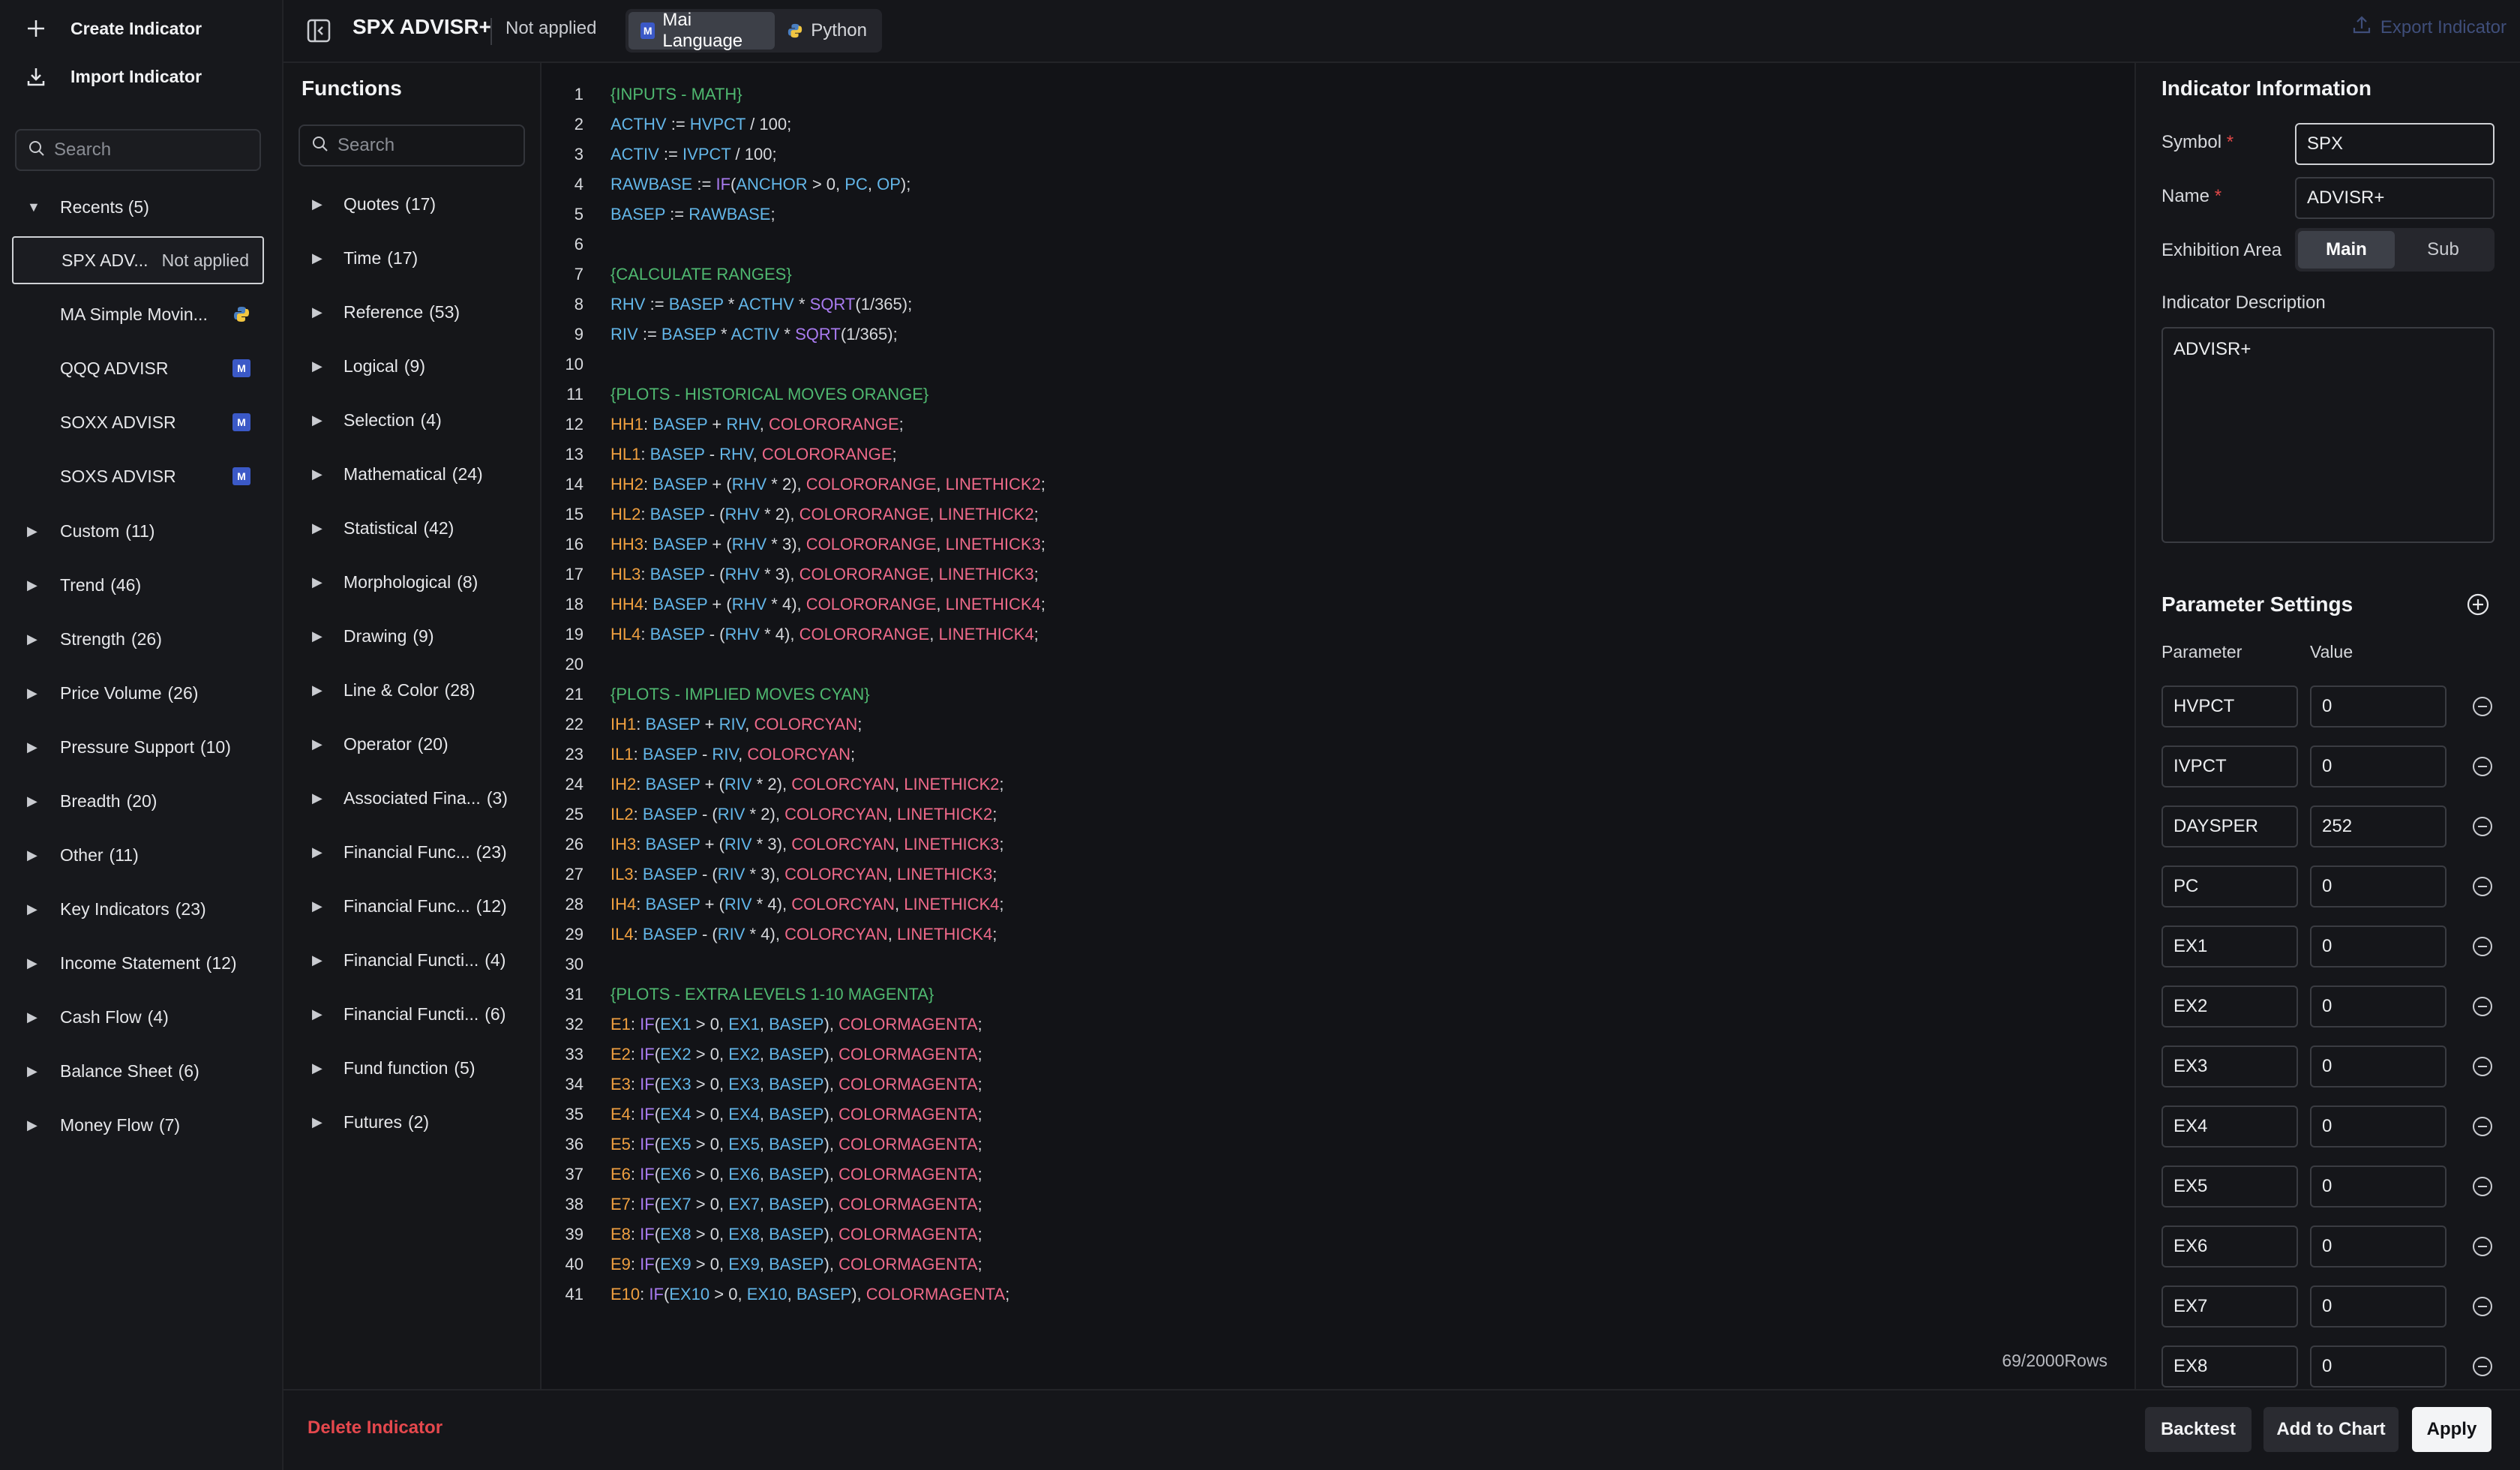  I want to click on description-textarea: ADVISR+, so click(2328, 435).